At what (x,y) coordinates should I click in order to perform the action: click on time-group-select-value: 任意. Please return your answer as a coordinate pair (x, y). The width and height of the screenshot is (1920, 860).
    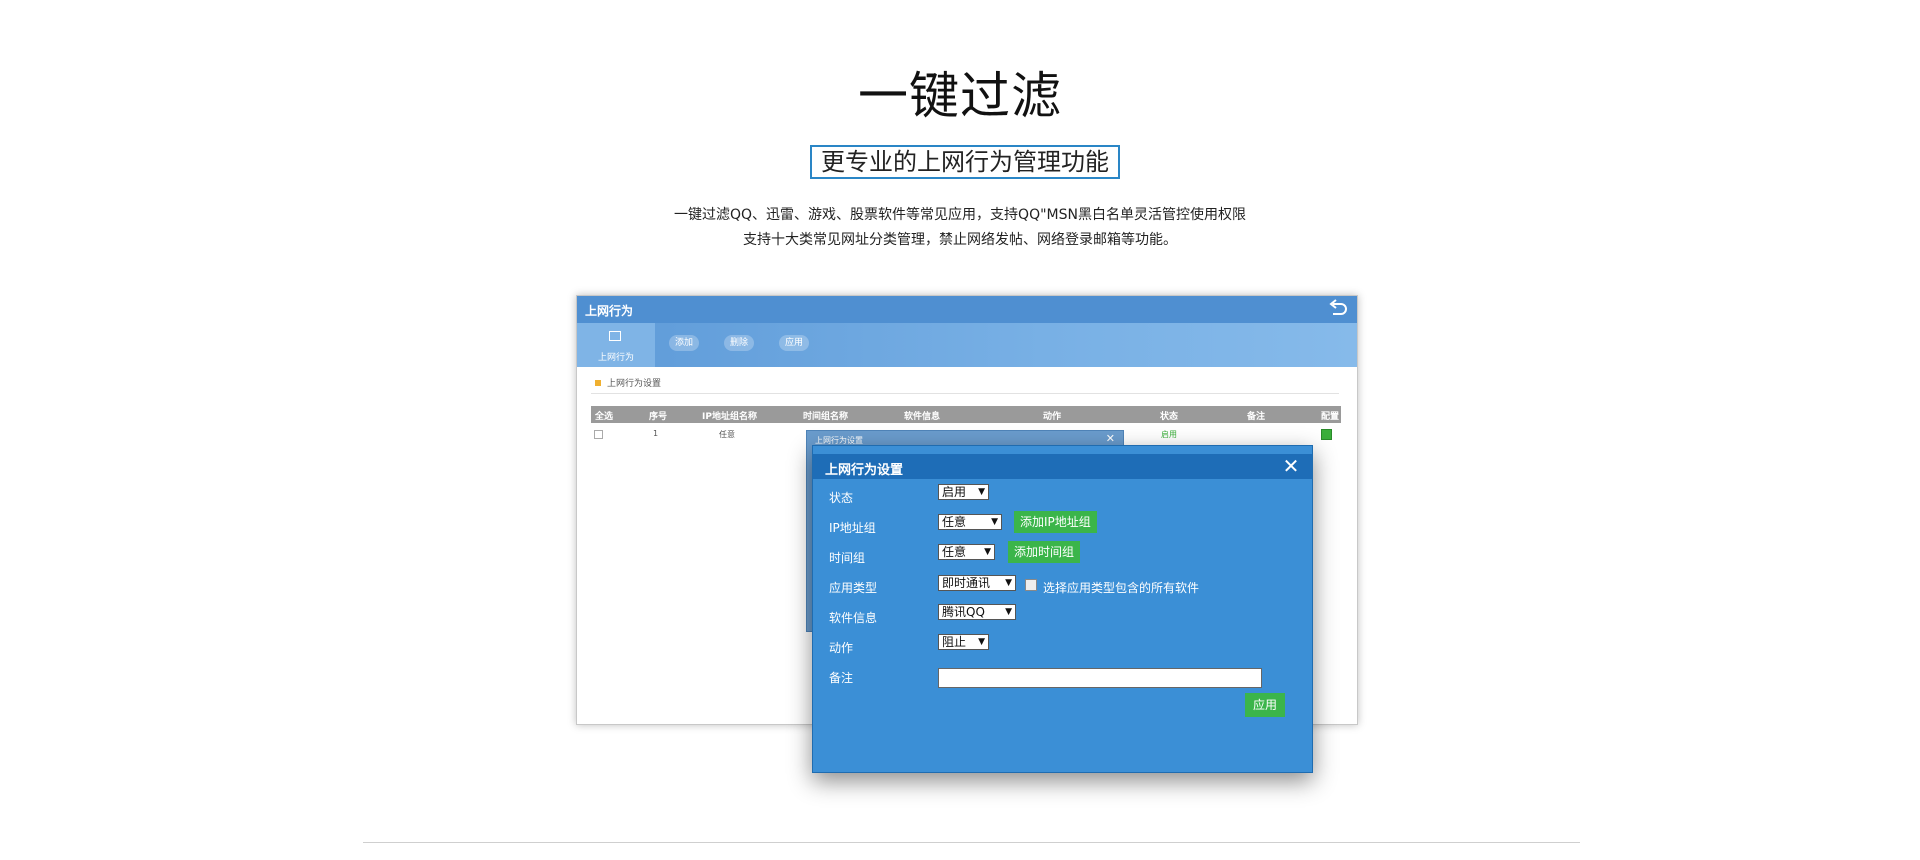
    Looking at the image, I should click on (954, 552).